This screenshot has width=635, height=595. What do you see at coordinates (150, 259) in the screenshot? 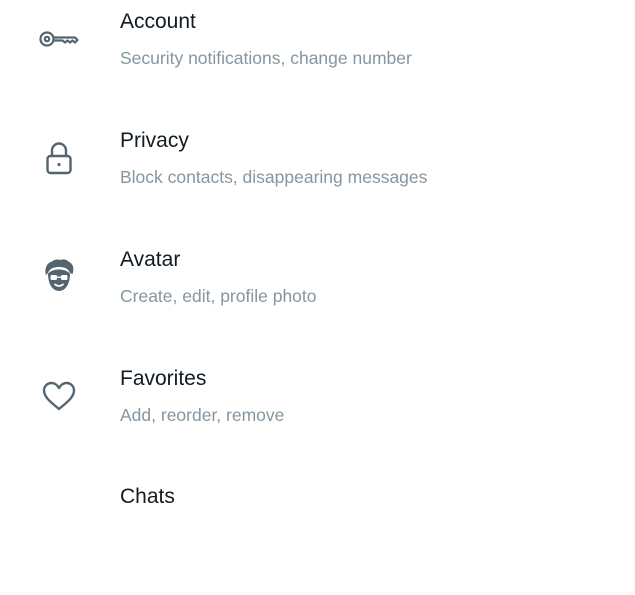
I see `avatar-title: Avatar` at bounding box center [150, 259].